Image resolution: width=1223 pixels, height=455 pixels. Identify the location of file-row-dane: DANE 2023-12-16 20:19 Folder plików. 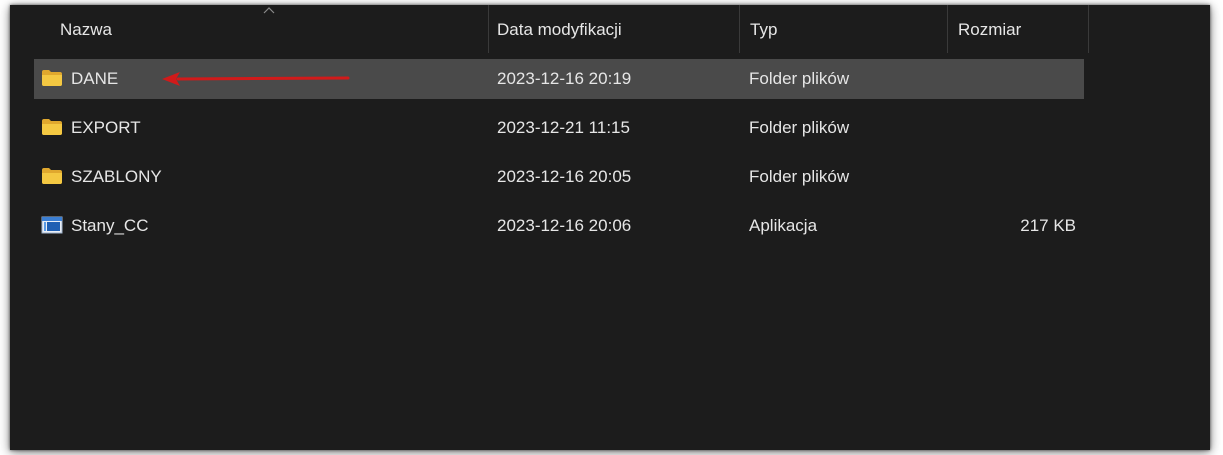
(559, 79).